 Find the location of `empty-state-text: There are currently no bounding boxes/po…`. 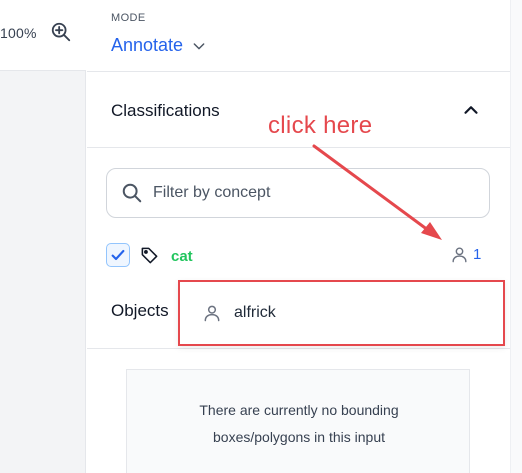

empty-state-text: There are currently no bounding boxes/po… is located at coordinates (299, 424).